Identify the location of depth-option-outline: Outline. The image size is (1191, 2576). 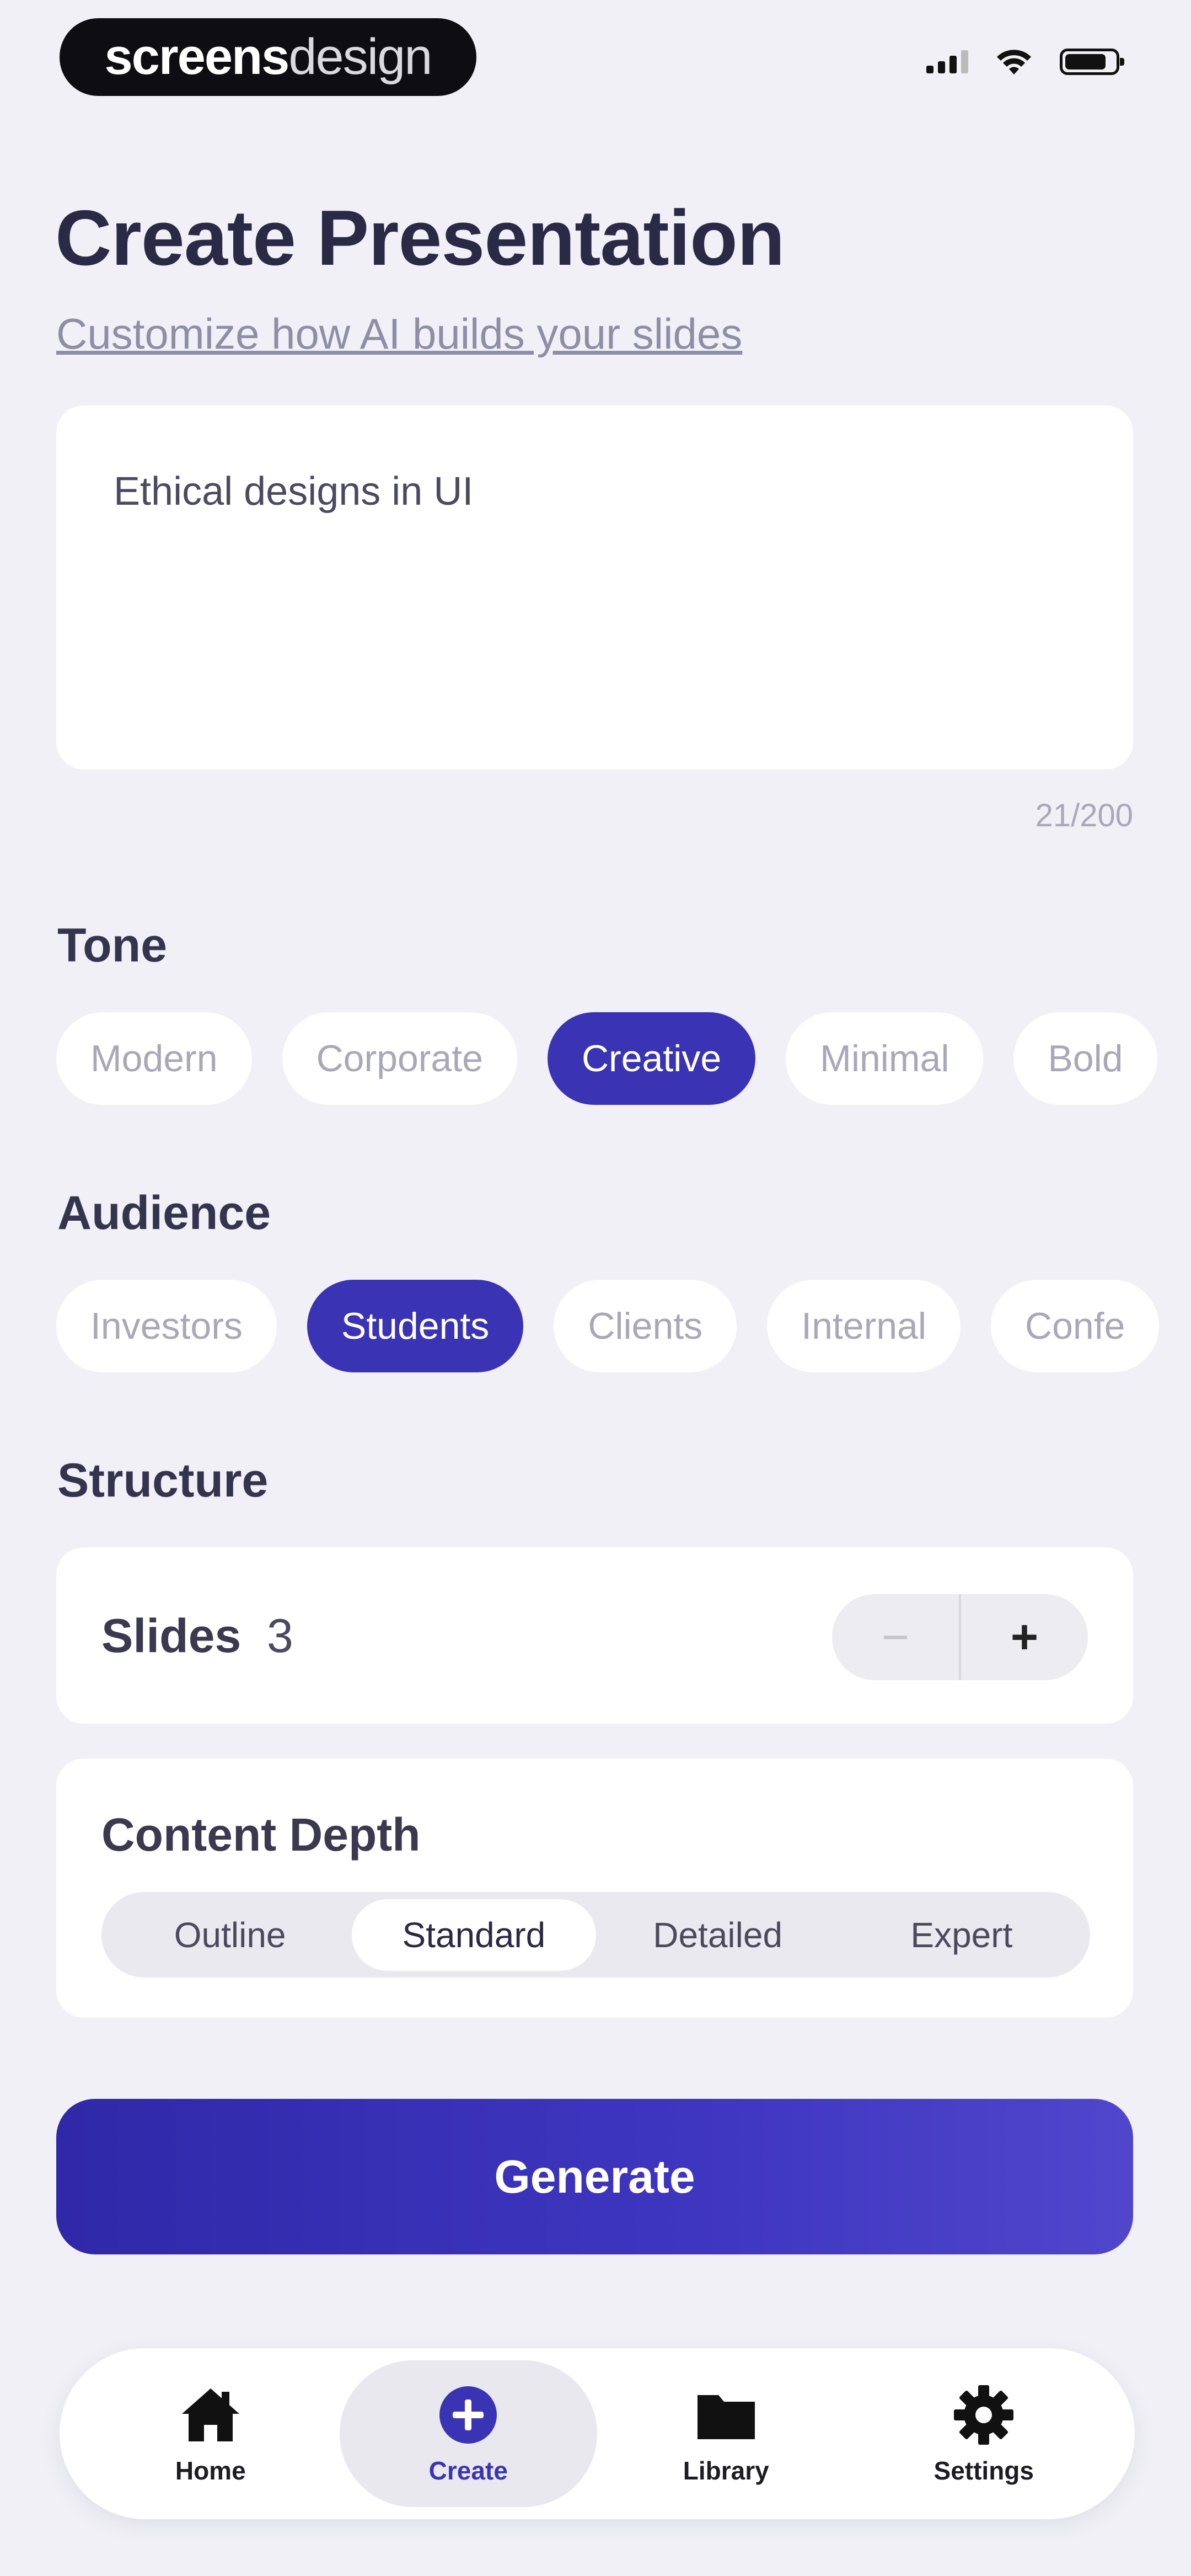
(230, 1935).